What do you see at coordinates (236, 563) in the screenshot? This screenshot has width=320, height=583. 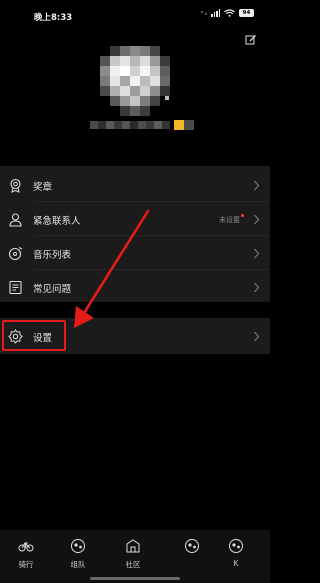 I see `tab-label-5: K` at bounding box center [236, 563].